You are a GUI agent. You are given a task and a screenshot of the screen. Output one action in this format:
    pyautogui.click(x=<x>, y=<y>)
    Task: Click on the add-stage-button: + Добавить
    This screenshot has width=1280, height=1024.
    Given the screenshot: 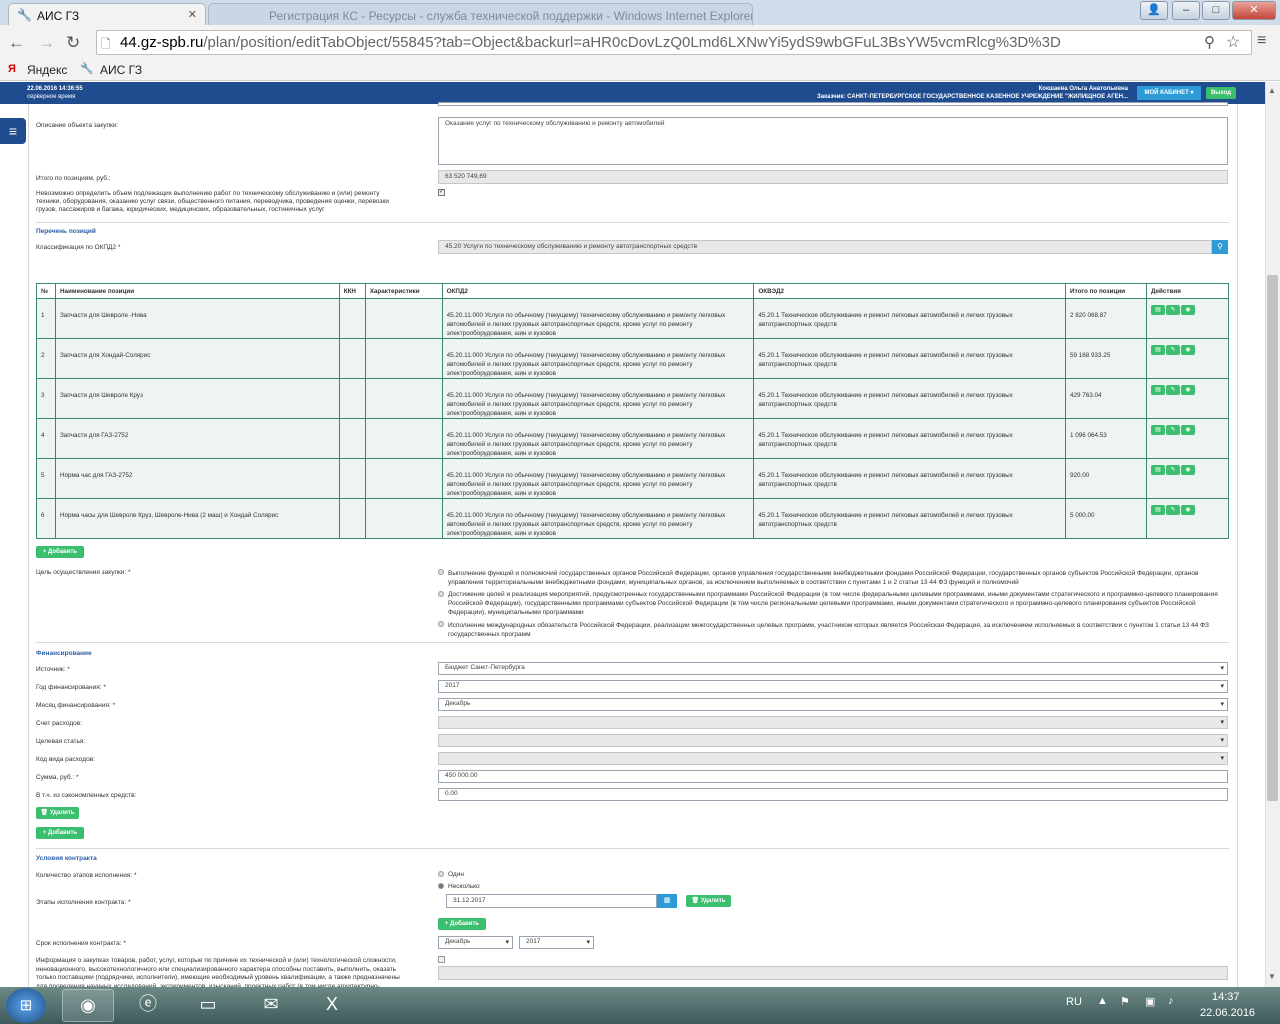 What is the action you would take?
    pyautogui.click(x=462, y=924)
    